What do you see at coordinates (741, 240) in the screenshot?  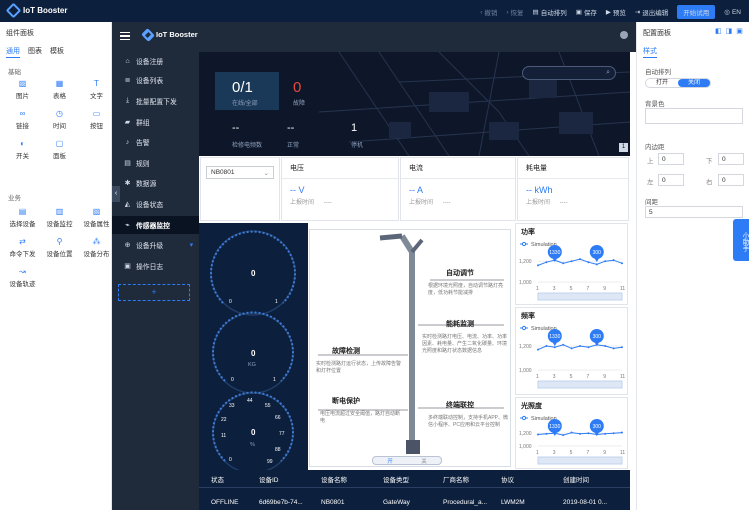 I see `assistant-tab: 小助手` at bounding box center [741, 240].